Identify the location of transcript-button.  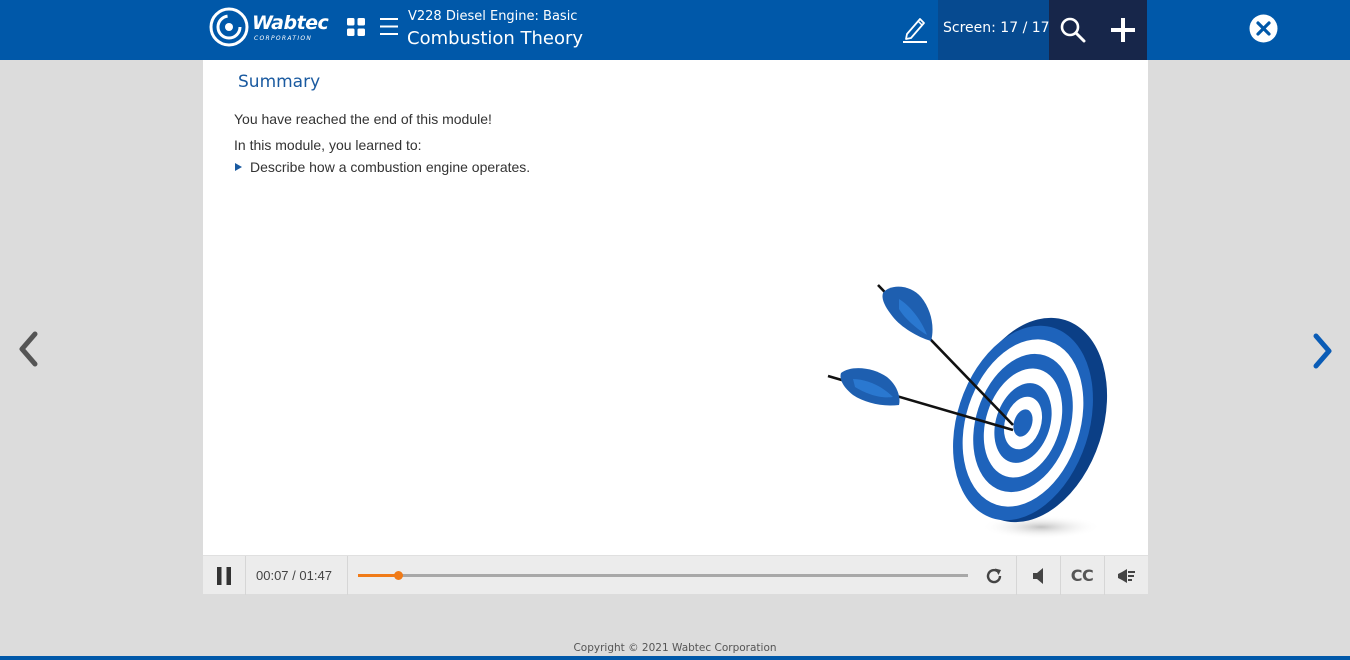
(1126, 575).